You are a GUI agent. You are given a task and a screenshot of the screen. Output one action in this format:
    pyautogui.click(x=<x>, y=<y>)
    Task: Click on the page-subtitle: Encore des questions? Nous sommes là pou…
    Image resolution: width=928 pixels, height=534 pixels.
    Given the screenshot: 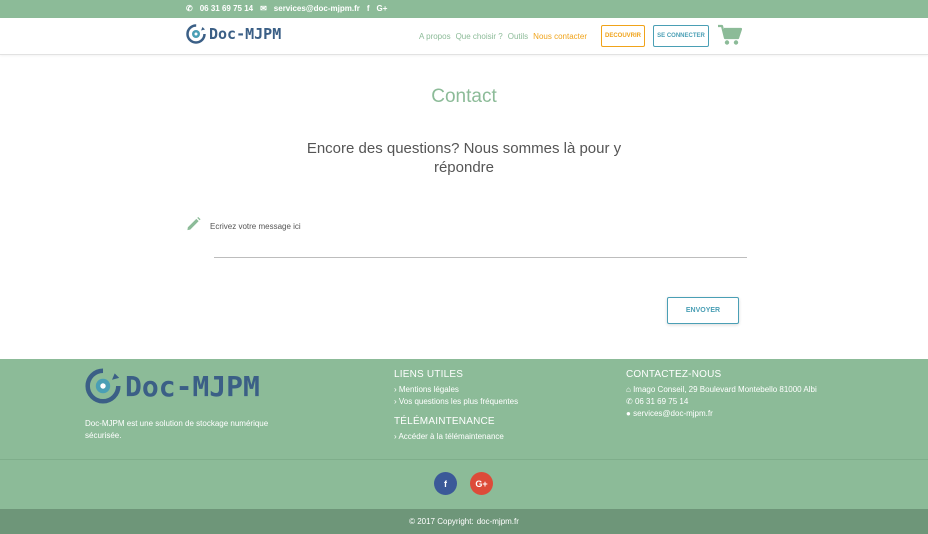 What is the action you would take?
    pyautogui.click(x=464, y=158)
    